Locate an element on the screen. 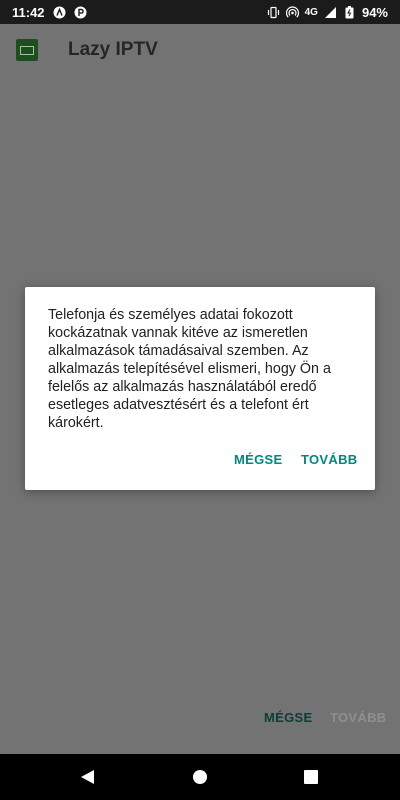 Image resolution: width=400 pixels, height=800 pixels. battery-icon is located at coordinates (349, 12).